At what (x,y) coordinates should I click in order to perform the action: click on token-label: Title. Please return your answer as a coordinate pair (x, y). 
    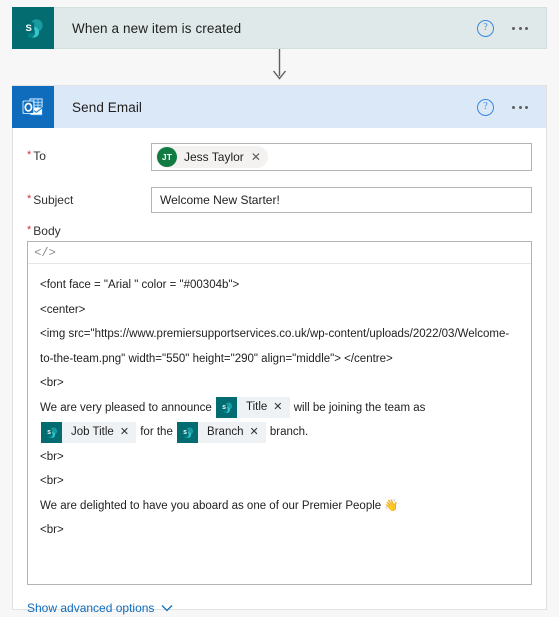
    Looking at the image, I should click on (256, 407).